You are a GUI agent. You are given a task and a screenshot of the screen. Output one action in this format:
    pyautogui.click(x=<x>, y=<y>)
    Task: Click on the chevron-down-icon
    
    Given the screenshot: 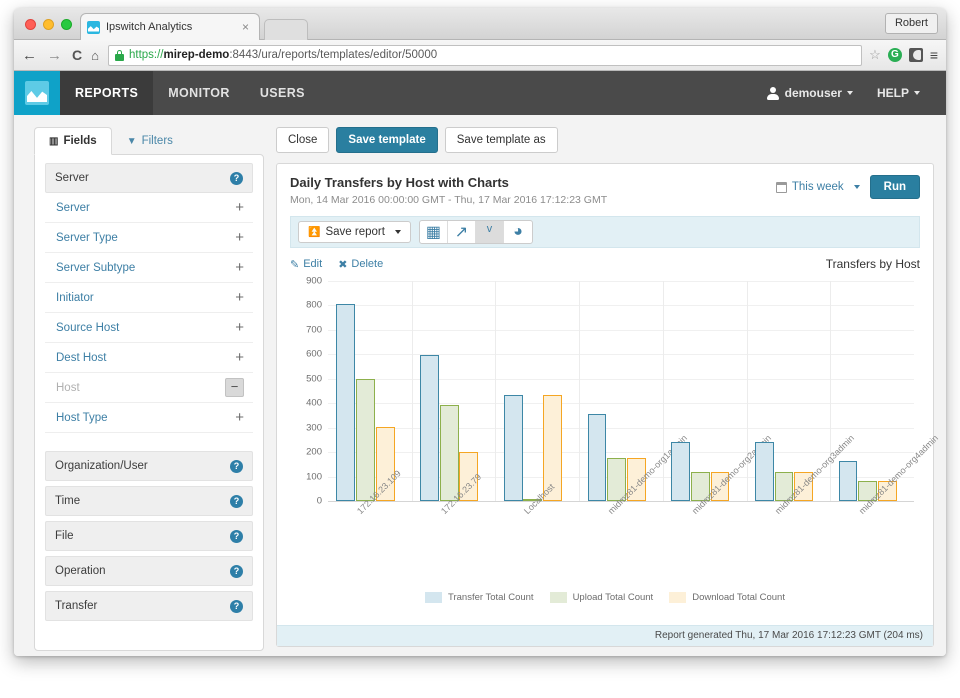 What is the action you would take?
    pyautogui.click(x=856, y=187)
    